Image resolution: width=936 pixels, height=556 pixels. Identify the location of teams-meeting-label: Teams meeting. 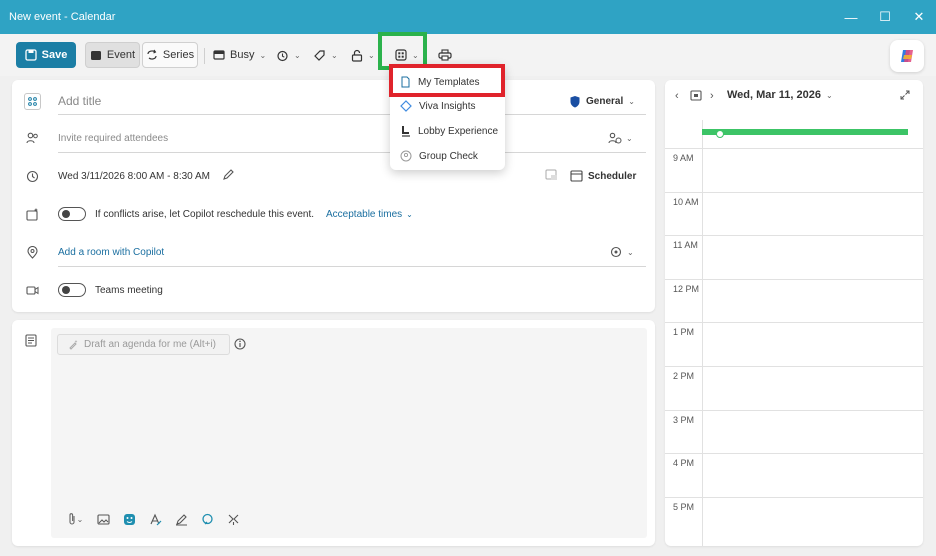
(129, 290).